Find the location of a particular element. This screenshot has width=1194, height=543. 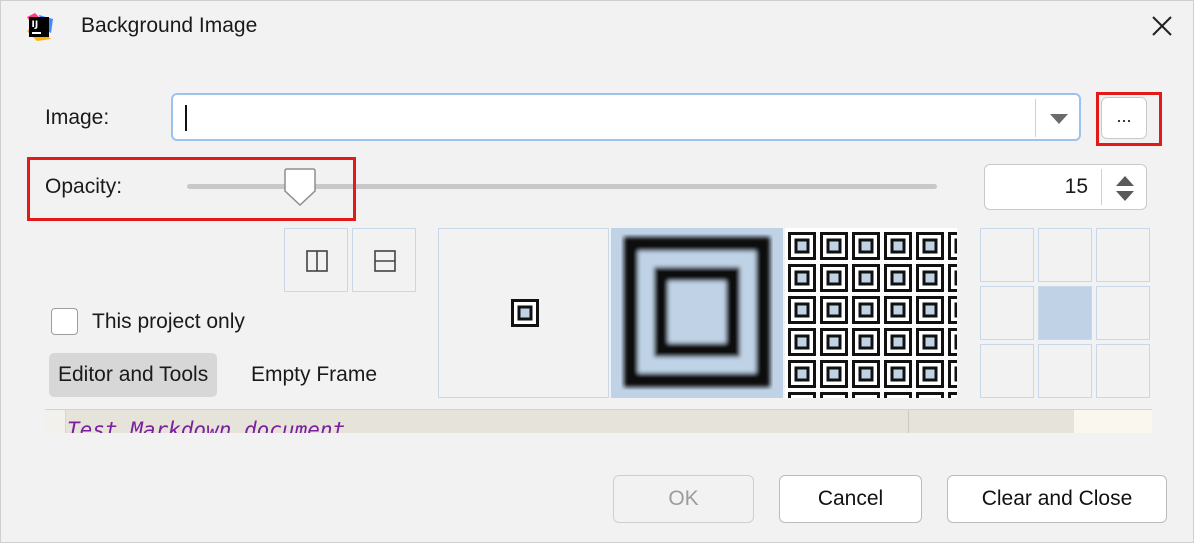

highlight-box-opacity is located at coordinates (191, 189).